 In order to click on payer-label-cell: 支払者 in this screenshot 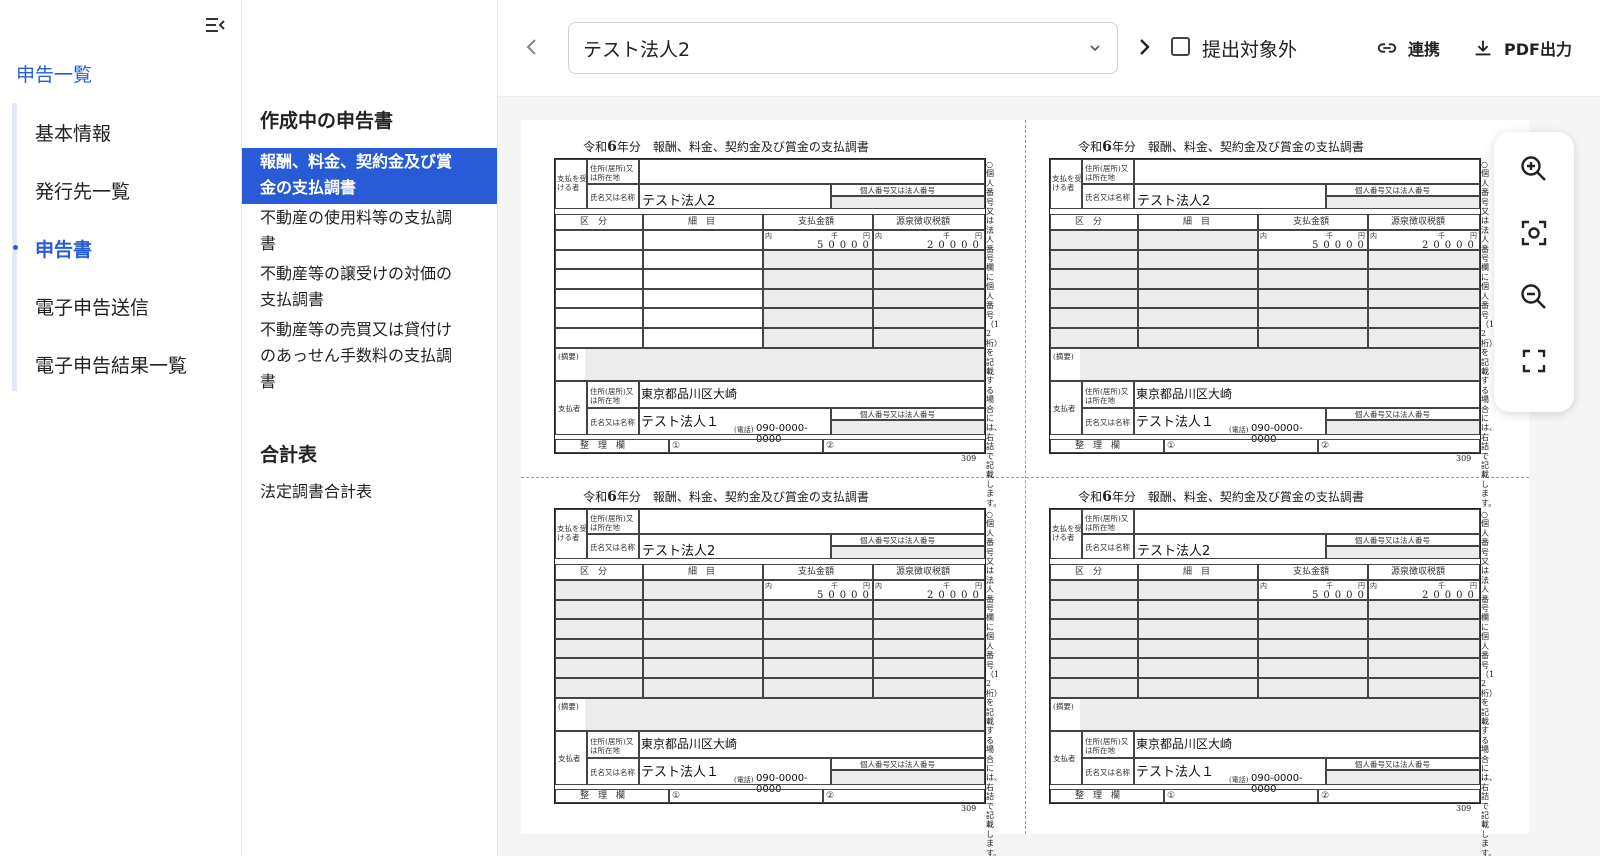, I will do `click(1066, 758)`.